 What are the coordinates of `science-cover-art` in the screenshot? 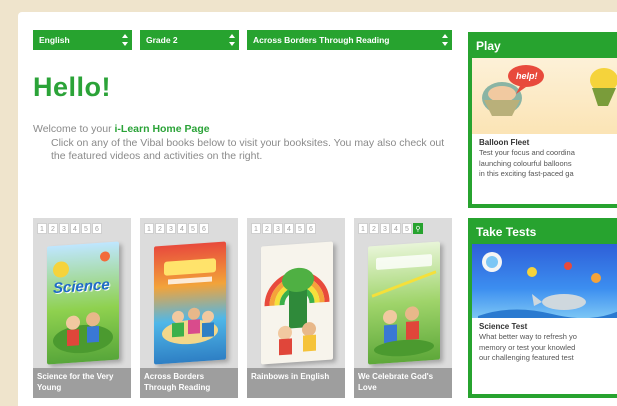 It's located at (83, 302).